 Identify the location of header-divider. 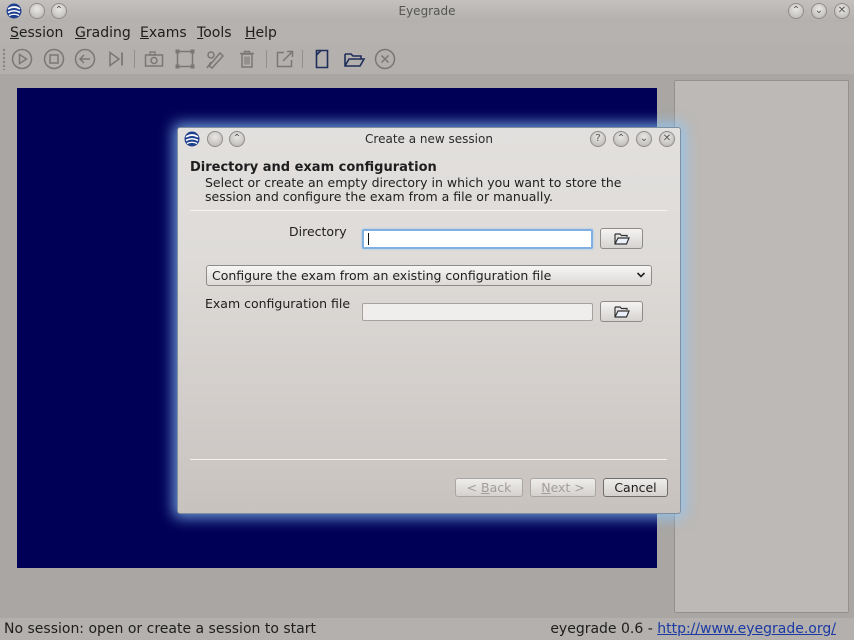
(428, 210).